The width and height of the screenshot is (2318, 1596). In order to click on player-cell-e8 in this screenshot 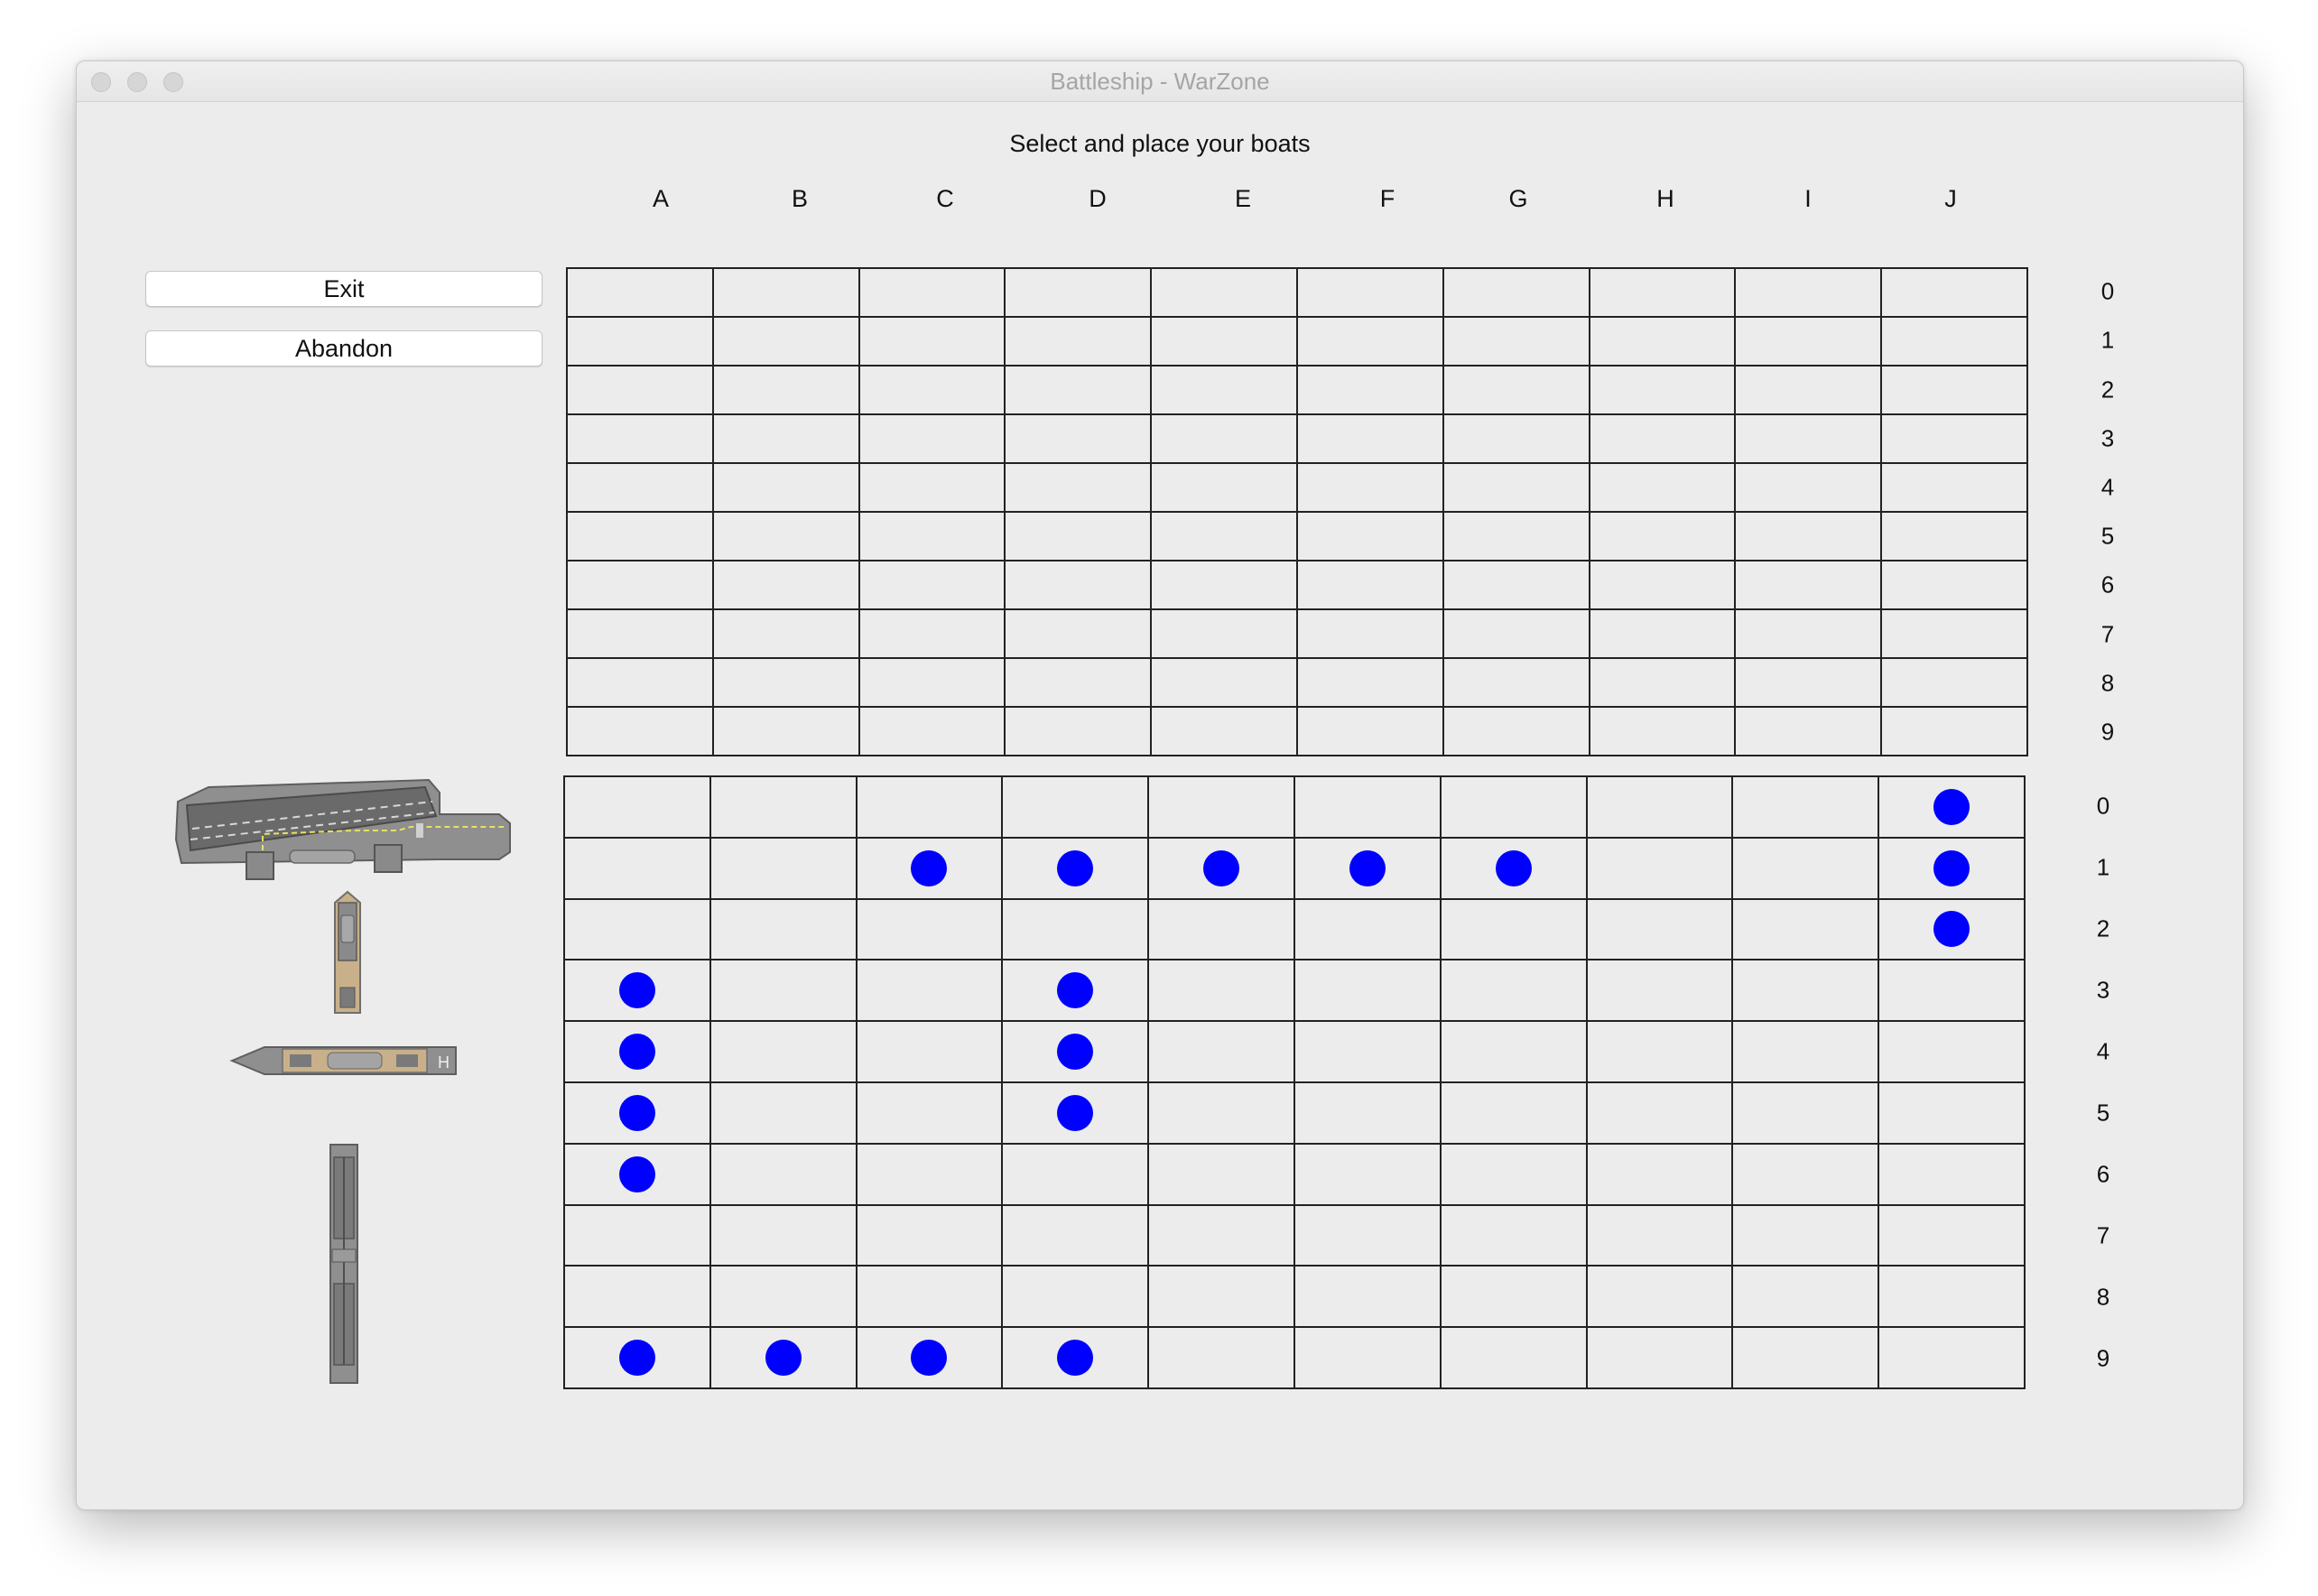, I will do `click(1222, 1298)`.